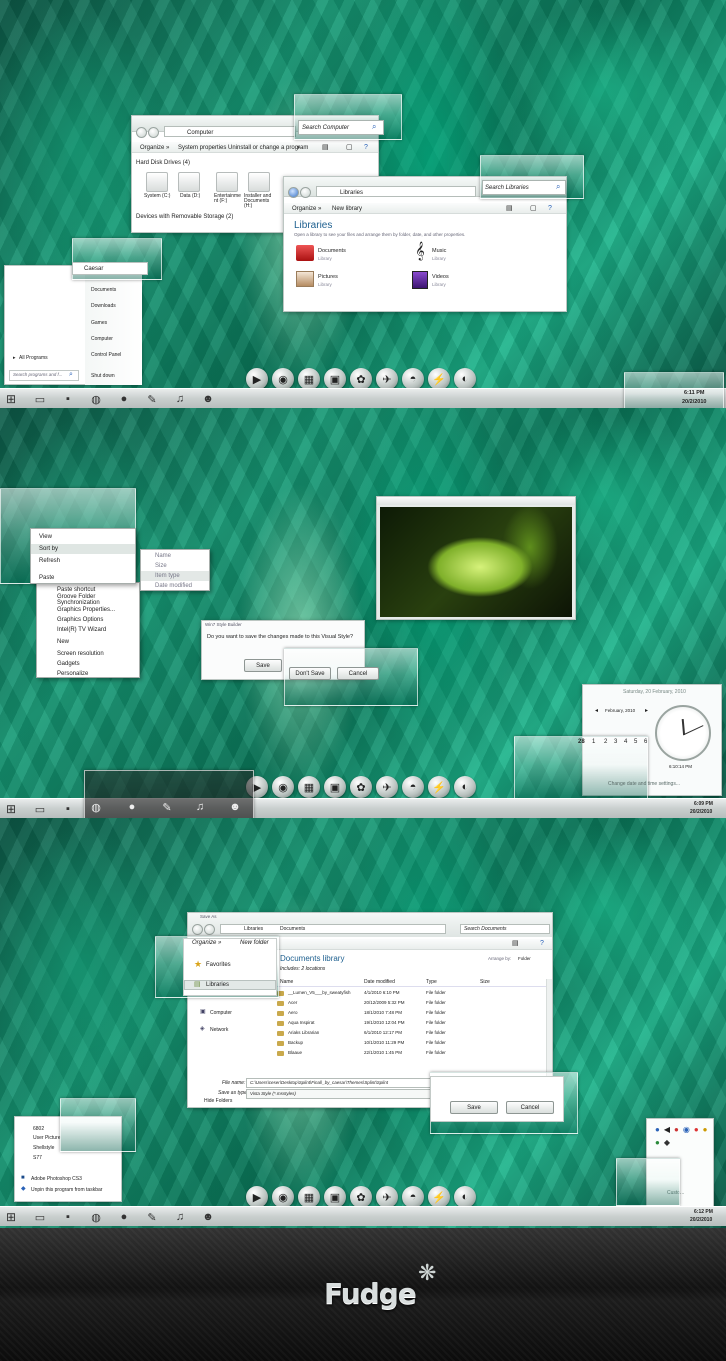 This screenshot has height=1361, width=726. I want to click on calendar-day: 3, so click(615, 742).